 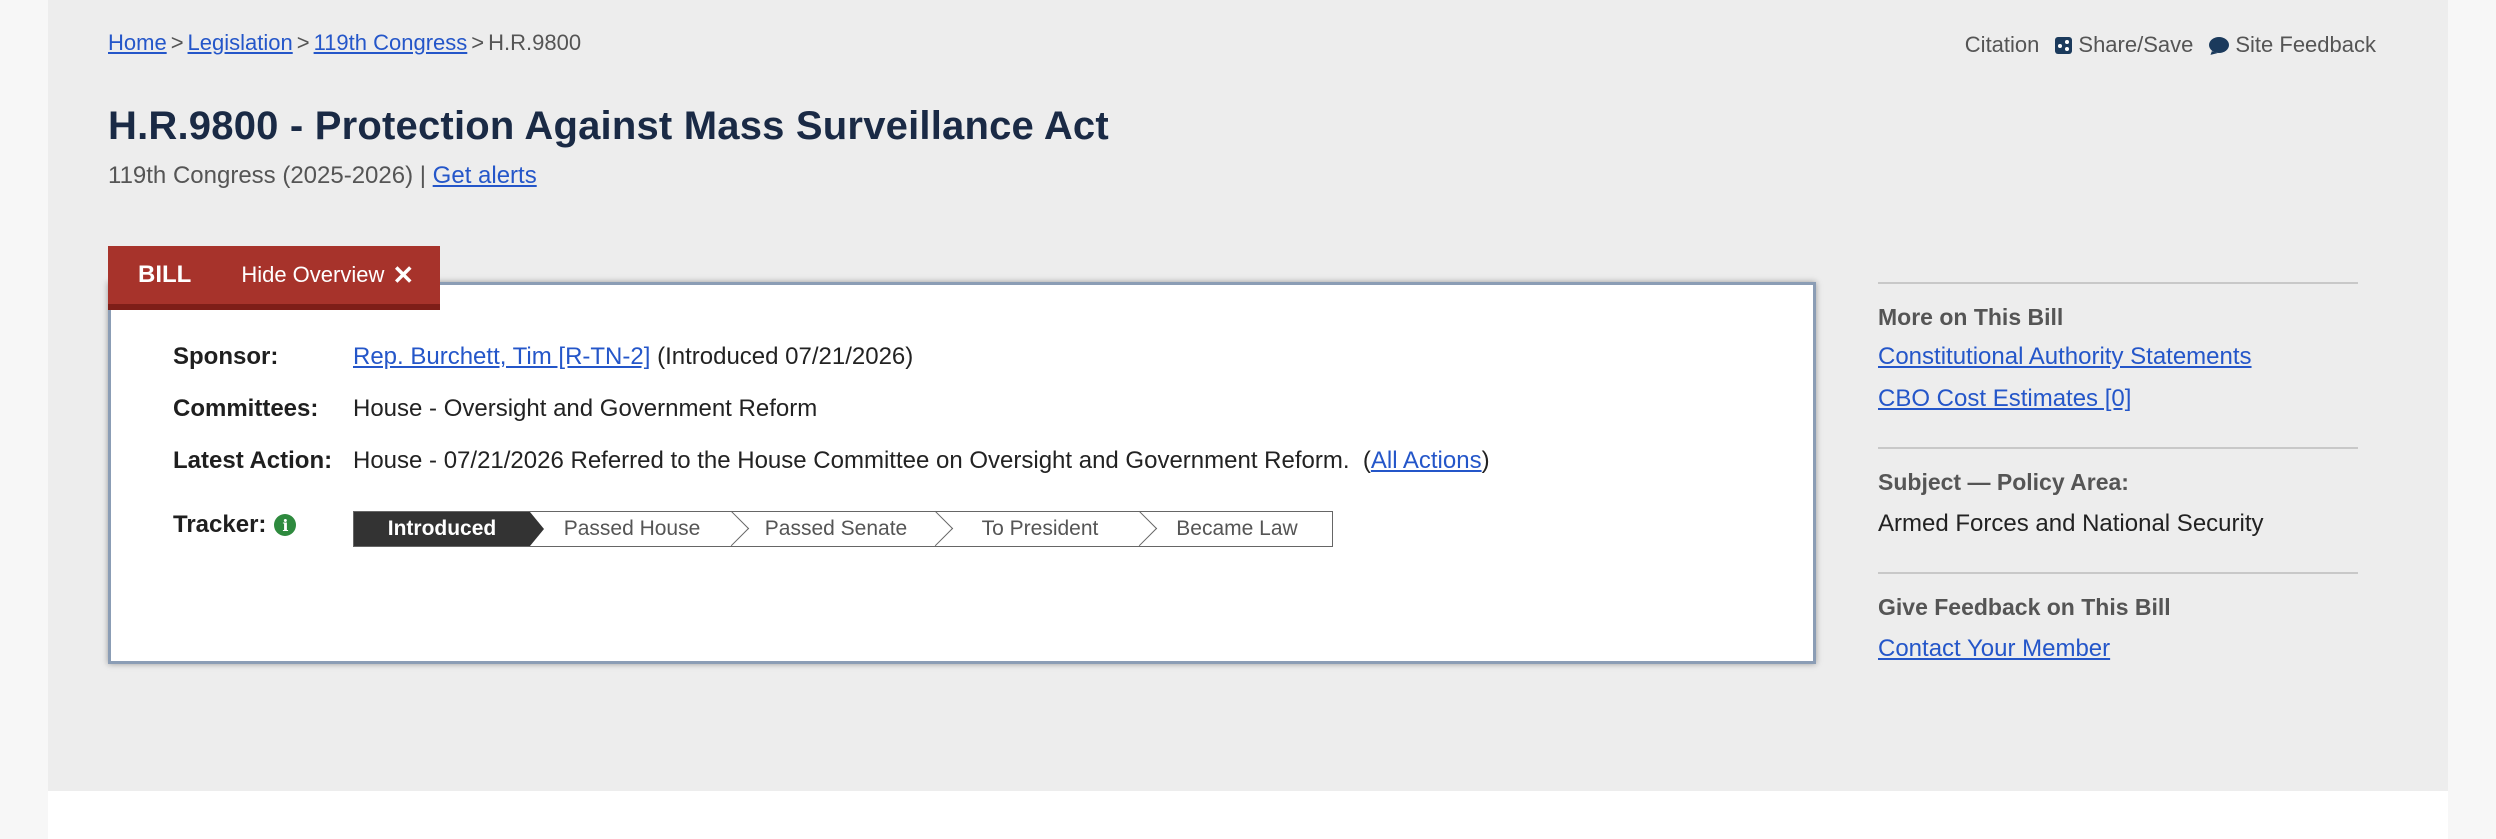 What do you see at coordinates (1248, 815) in the screenshot?
I see `content-area` at bounding box center [1248, 815].